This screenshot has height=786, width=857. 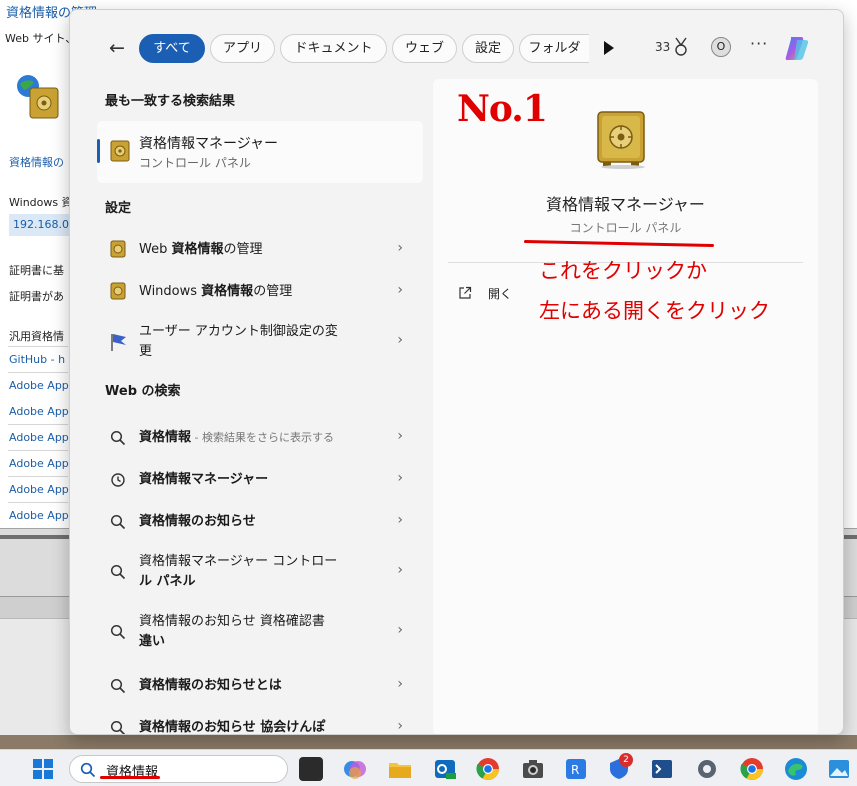 What do you see at coordinates (143, 391) in the screenshot?
I see `web-search-heading: Web の検索` at bounding box center [143, 391].